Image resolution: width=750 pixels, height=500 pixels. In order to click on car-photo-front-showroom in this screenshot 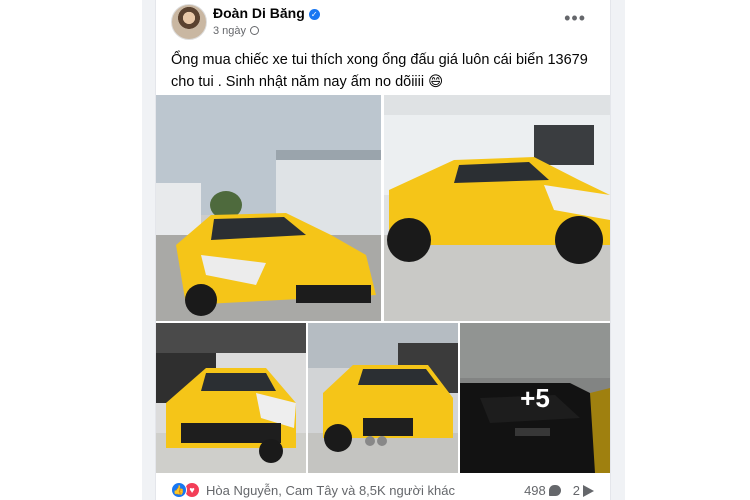, I will do `click(231, 398)`.